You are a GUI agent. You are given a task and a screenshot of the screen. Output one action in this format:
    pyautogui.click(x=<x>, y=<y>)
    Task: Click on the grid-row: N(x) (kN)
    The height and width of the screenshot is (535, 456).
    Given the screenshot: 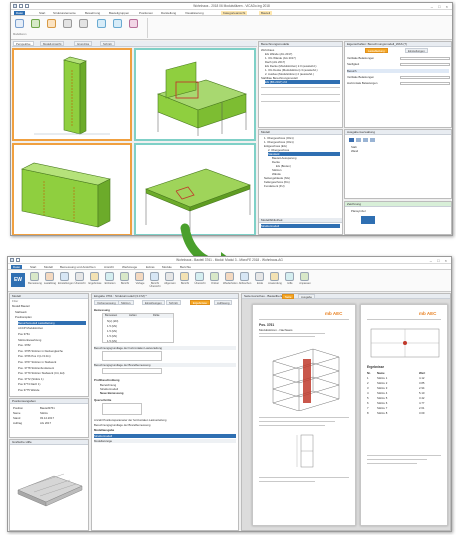 What is the action you would take?
    pyautogui.click(x=139, y=321)
    